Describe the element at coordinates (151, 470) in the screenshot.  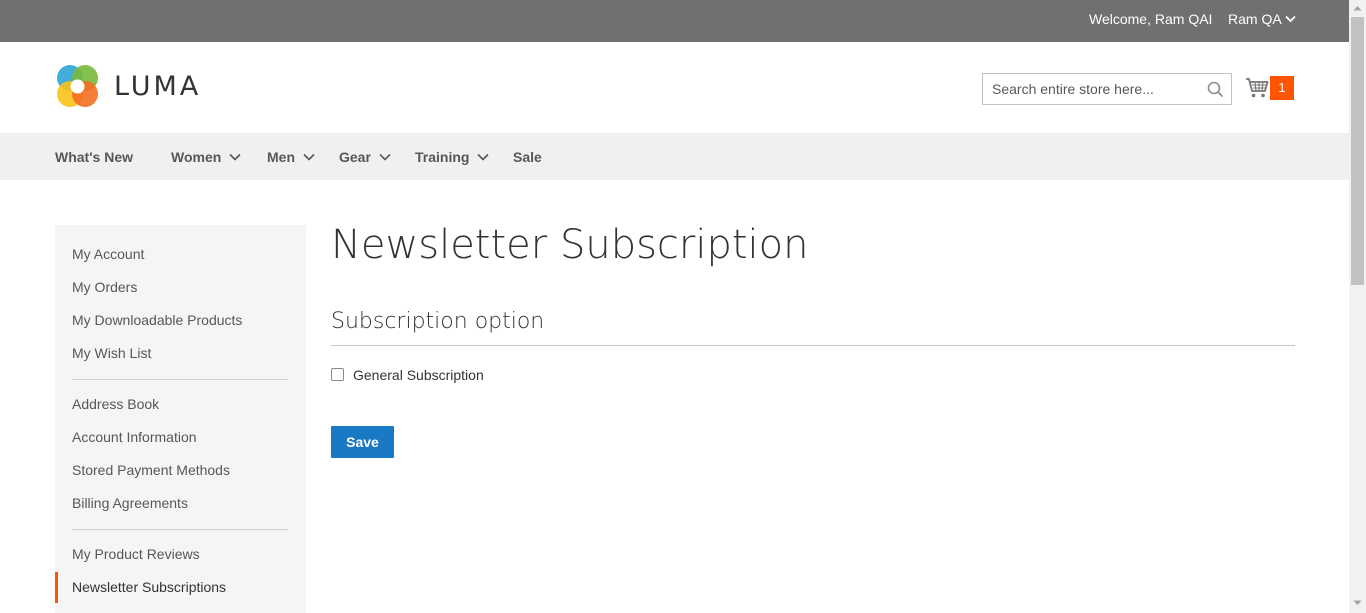
I see `sidebar-item-stored-payment-methods: Stored Payment Methods` at that location.